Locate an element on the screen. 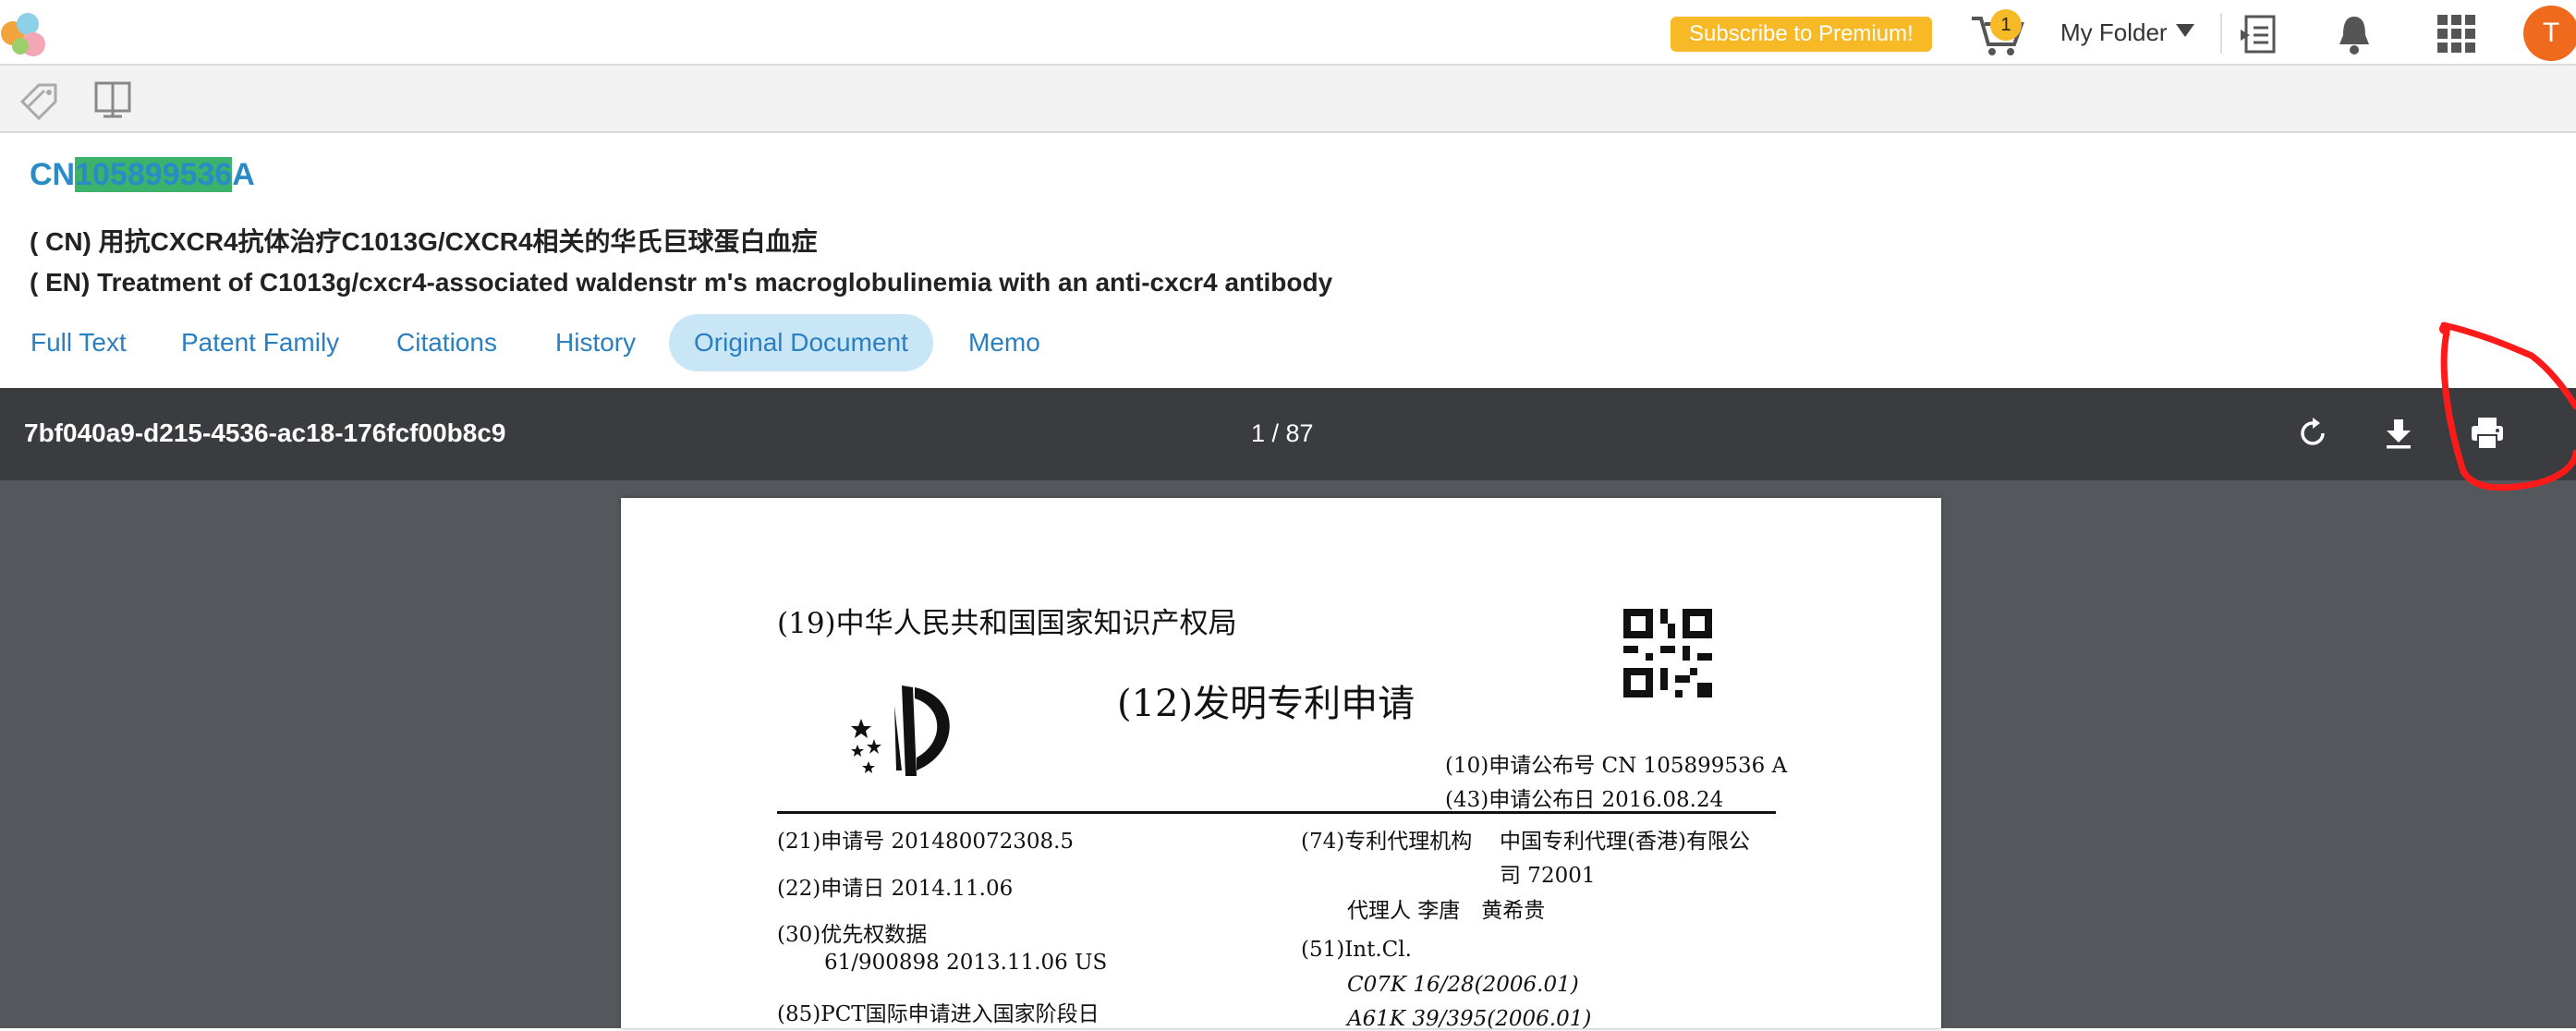 This screenshot has width=2576, height=1031. publication-number: CN105899536A is located at coordinates (142, 174).